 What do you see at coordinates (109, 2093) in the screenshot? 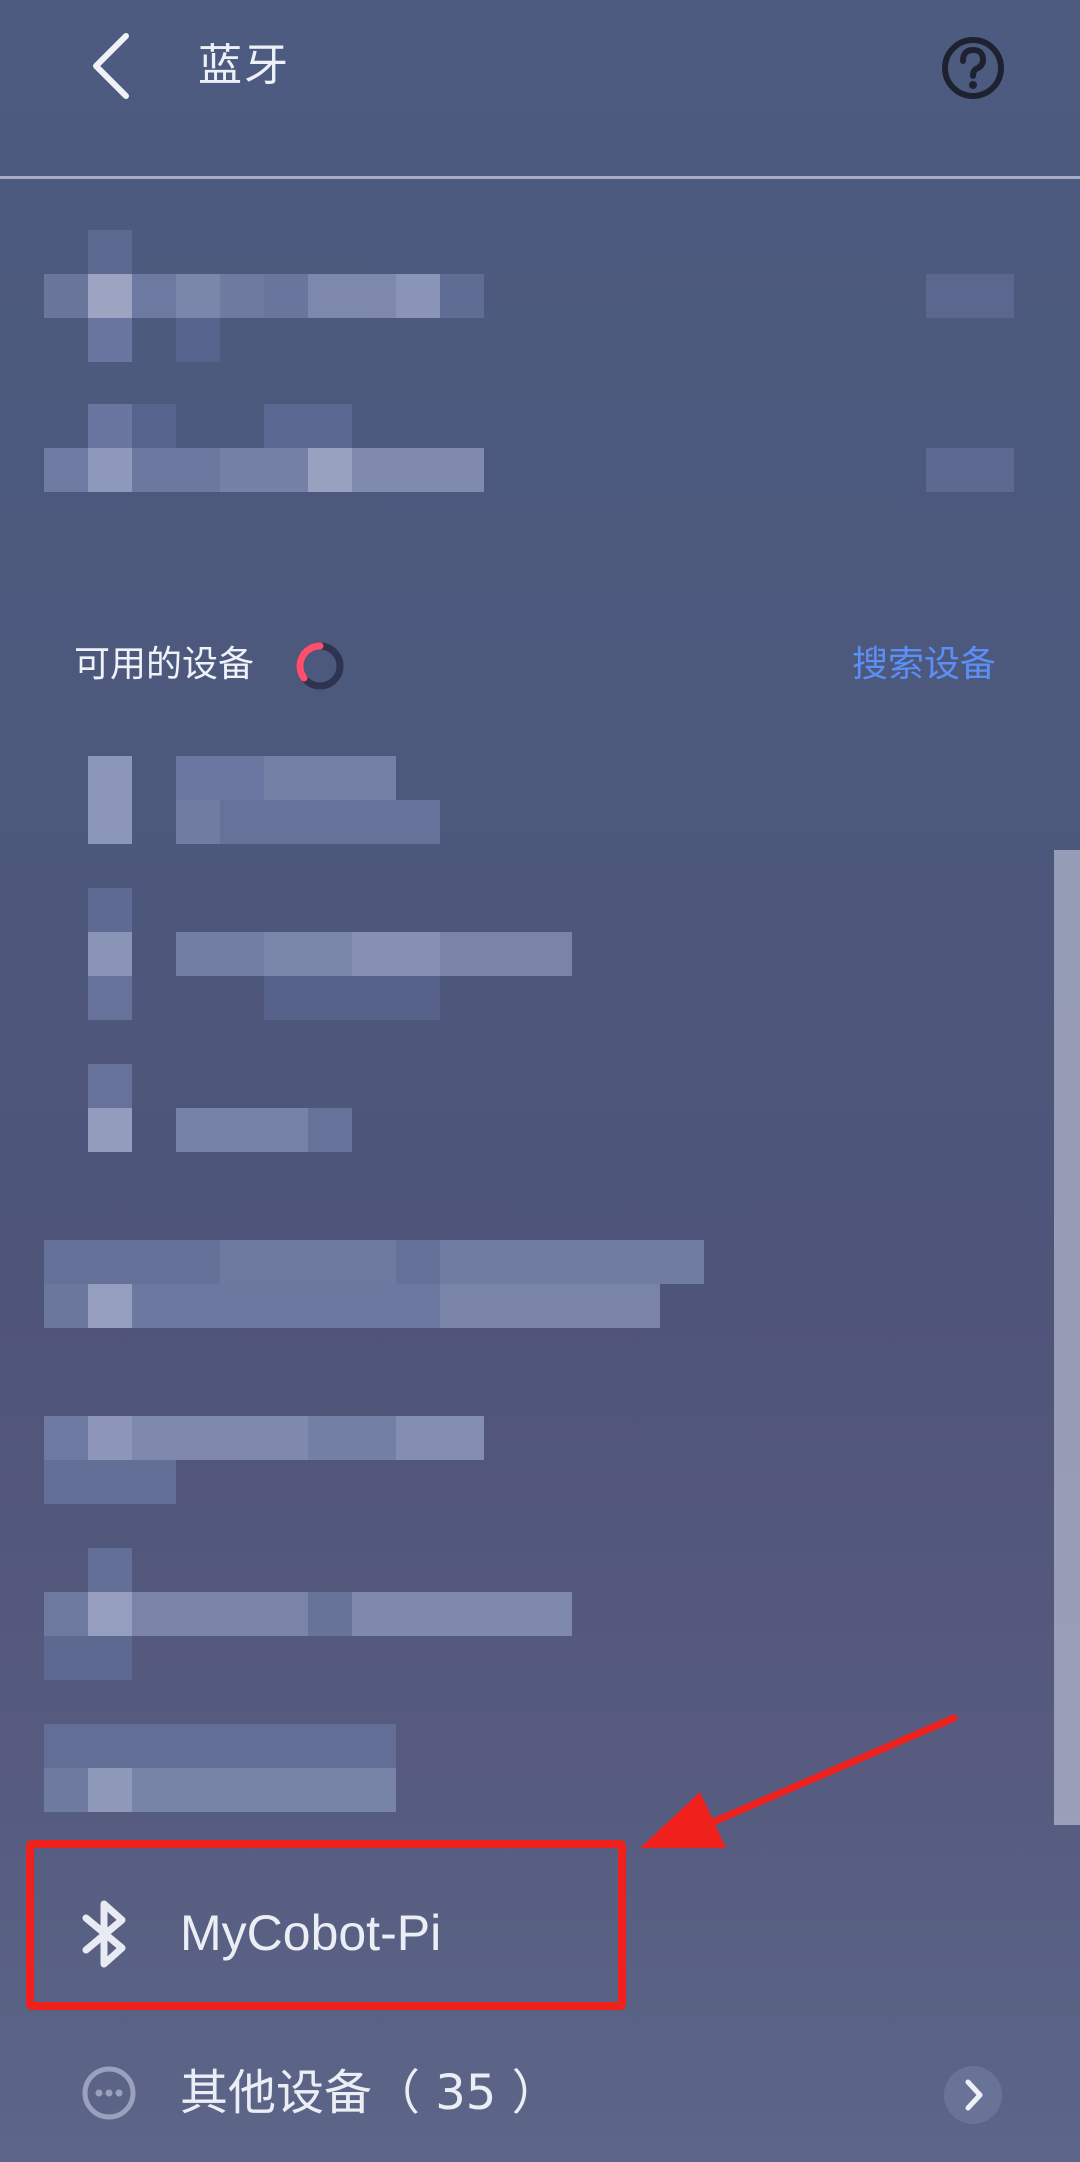
I see `more-dots-icon` at bounding box center [109, 2093].